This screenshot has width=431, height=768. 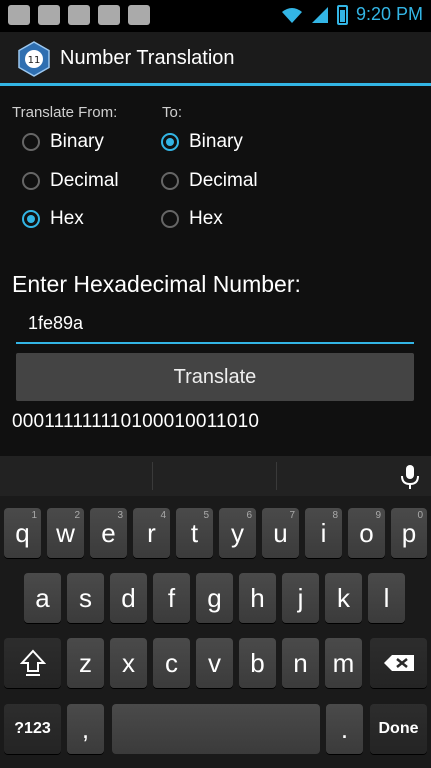 I want to click on translate-from-label: Translate From:, so click(x=65, y=112).